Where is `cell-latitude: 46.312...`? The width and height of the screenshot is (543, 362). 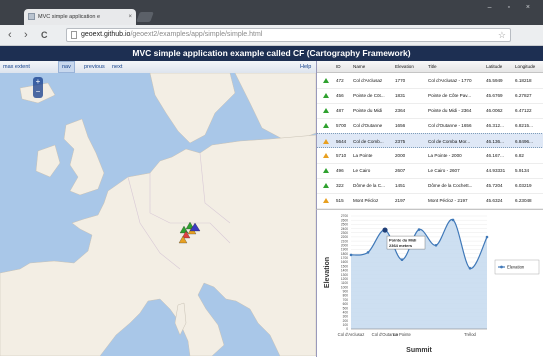
cell-latitude: 46.312... is located at coordinates (495, 125).